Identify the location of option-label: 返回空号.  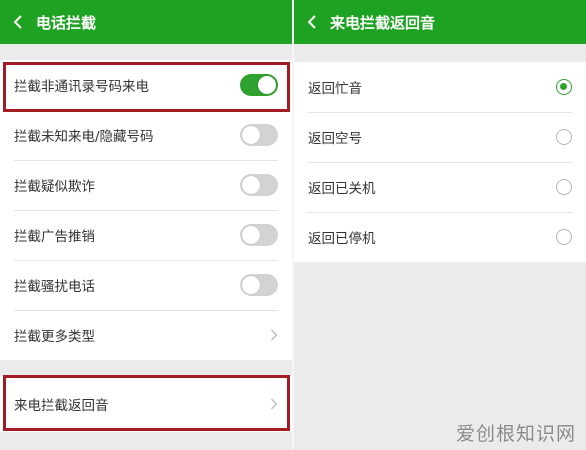
(335, 139).